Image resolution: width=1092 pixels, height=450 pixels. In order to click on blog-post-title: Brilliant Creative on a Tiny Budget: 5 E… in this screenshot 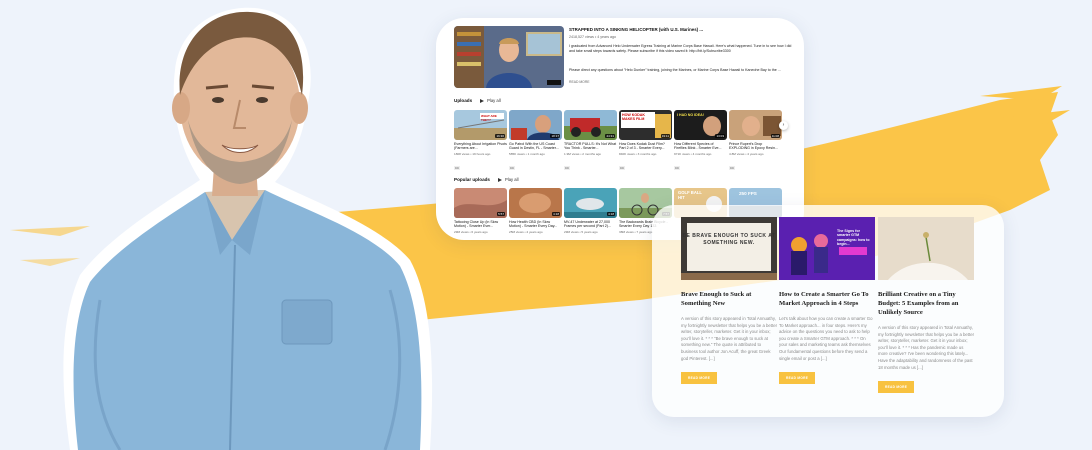, I will do `click(926, 303)`.